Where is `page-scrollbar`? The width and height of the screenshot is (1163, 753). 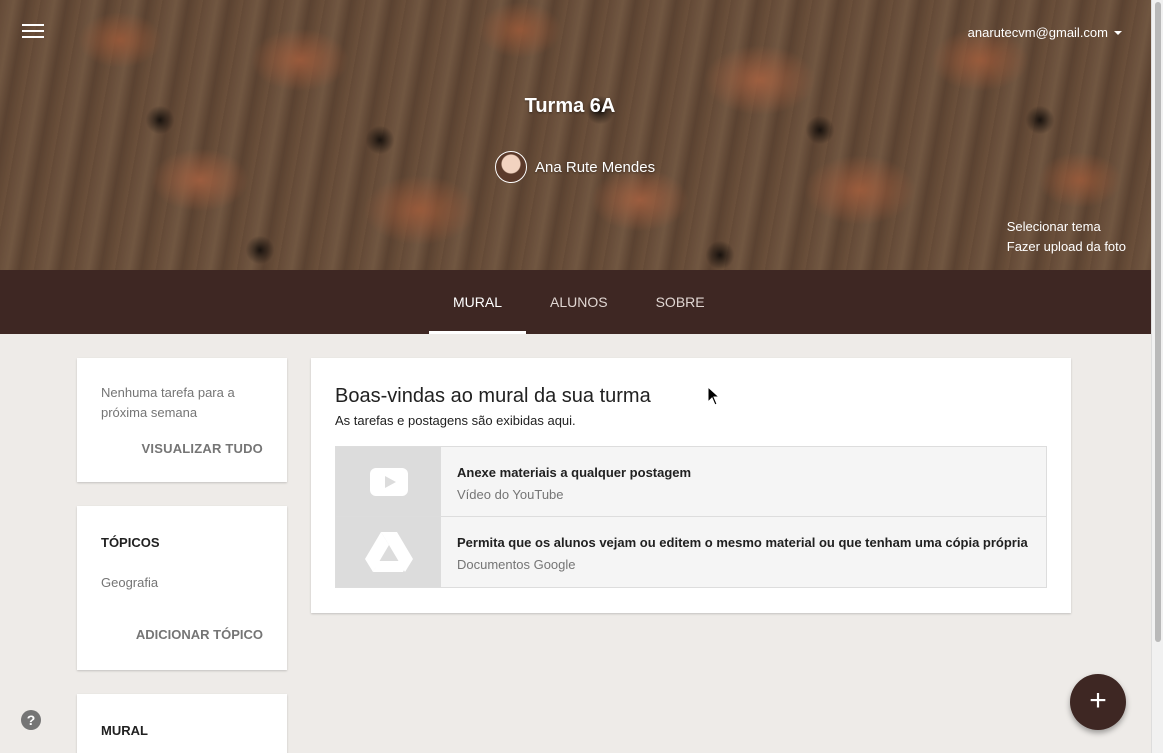
page-scrollbar is located at coordinates (1157, 376).